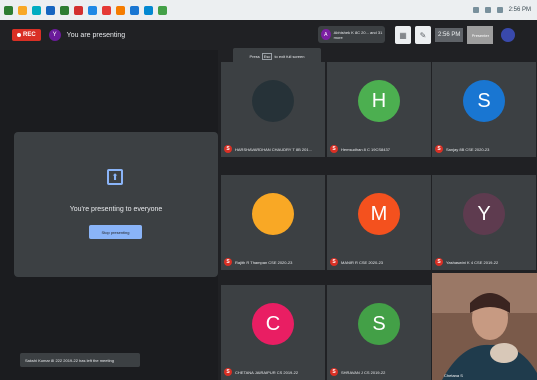  I want to click on presenting-card, so click(116, 204).